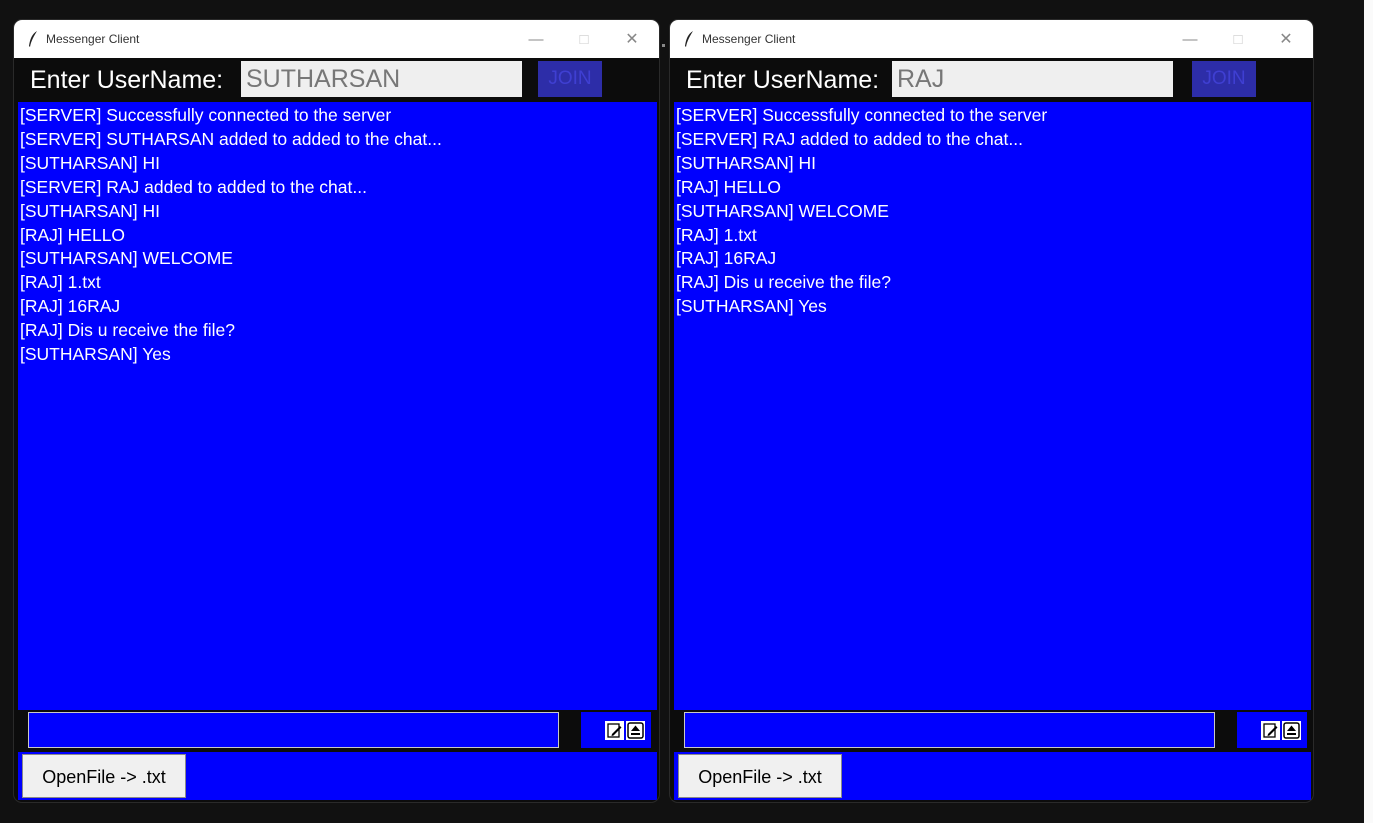 This screenshot has width=1373, height=823. Describe the element at coordinates (1368, 411) in the screenshot. I see `desktop-edge` at that location.